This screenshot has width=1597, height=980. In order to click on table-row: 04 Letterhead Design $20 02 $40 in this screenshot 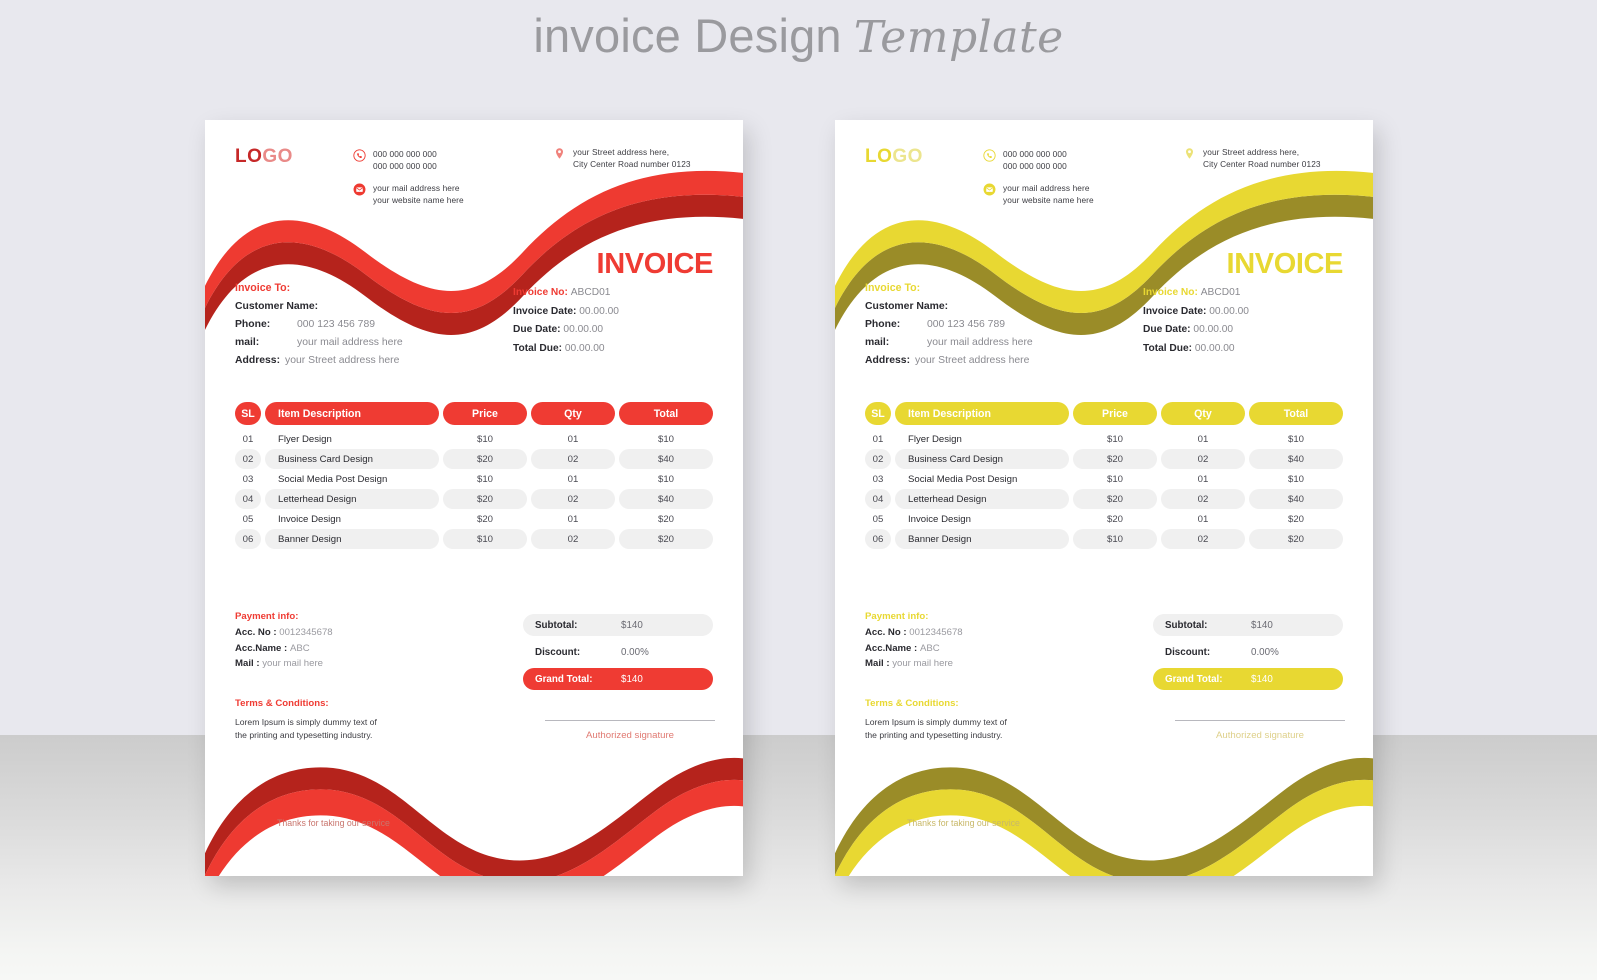, I will do `click(474, 499)`.